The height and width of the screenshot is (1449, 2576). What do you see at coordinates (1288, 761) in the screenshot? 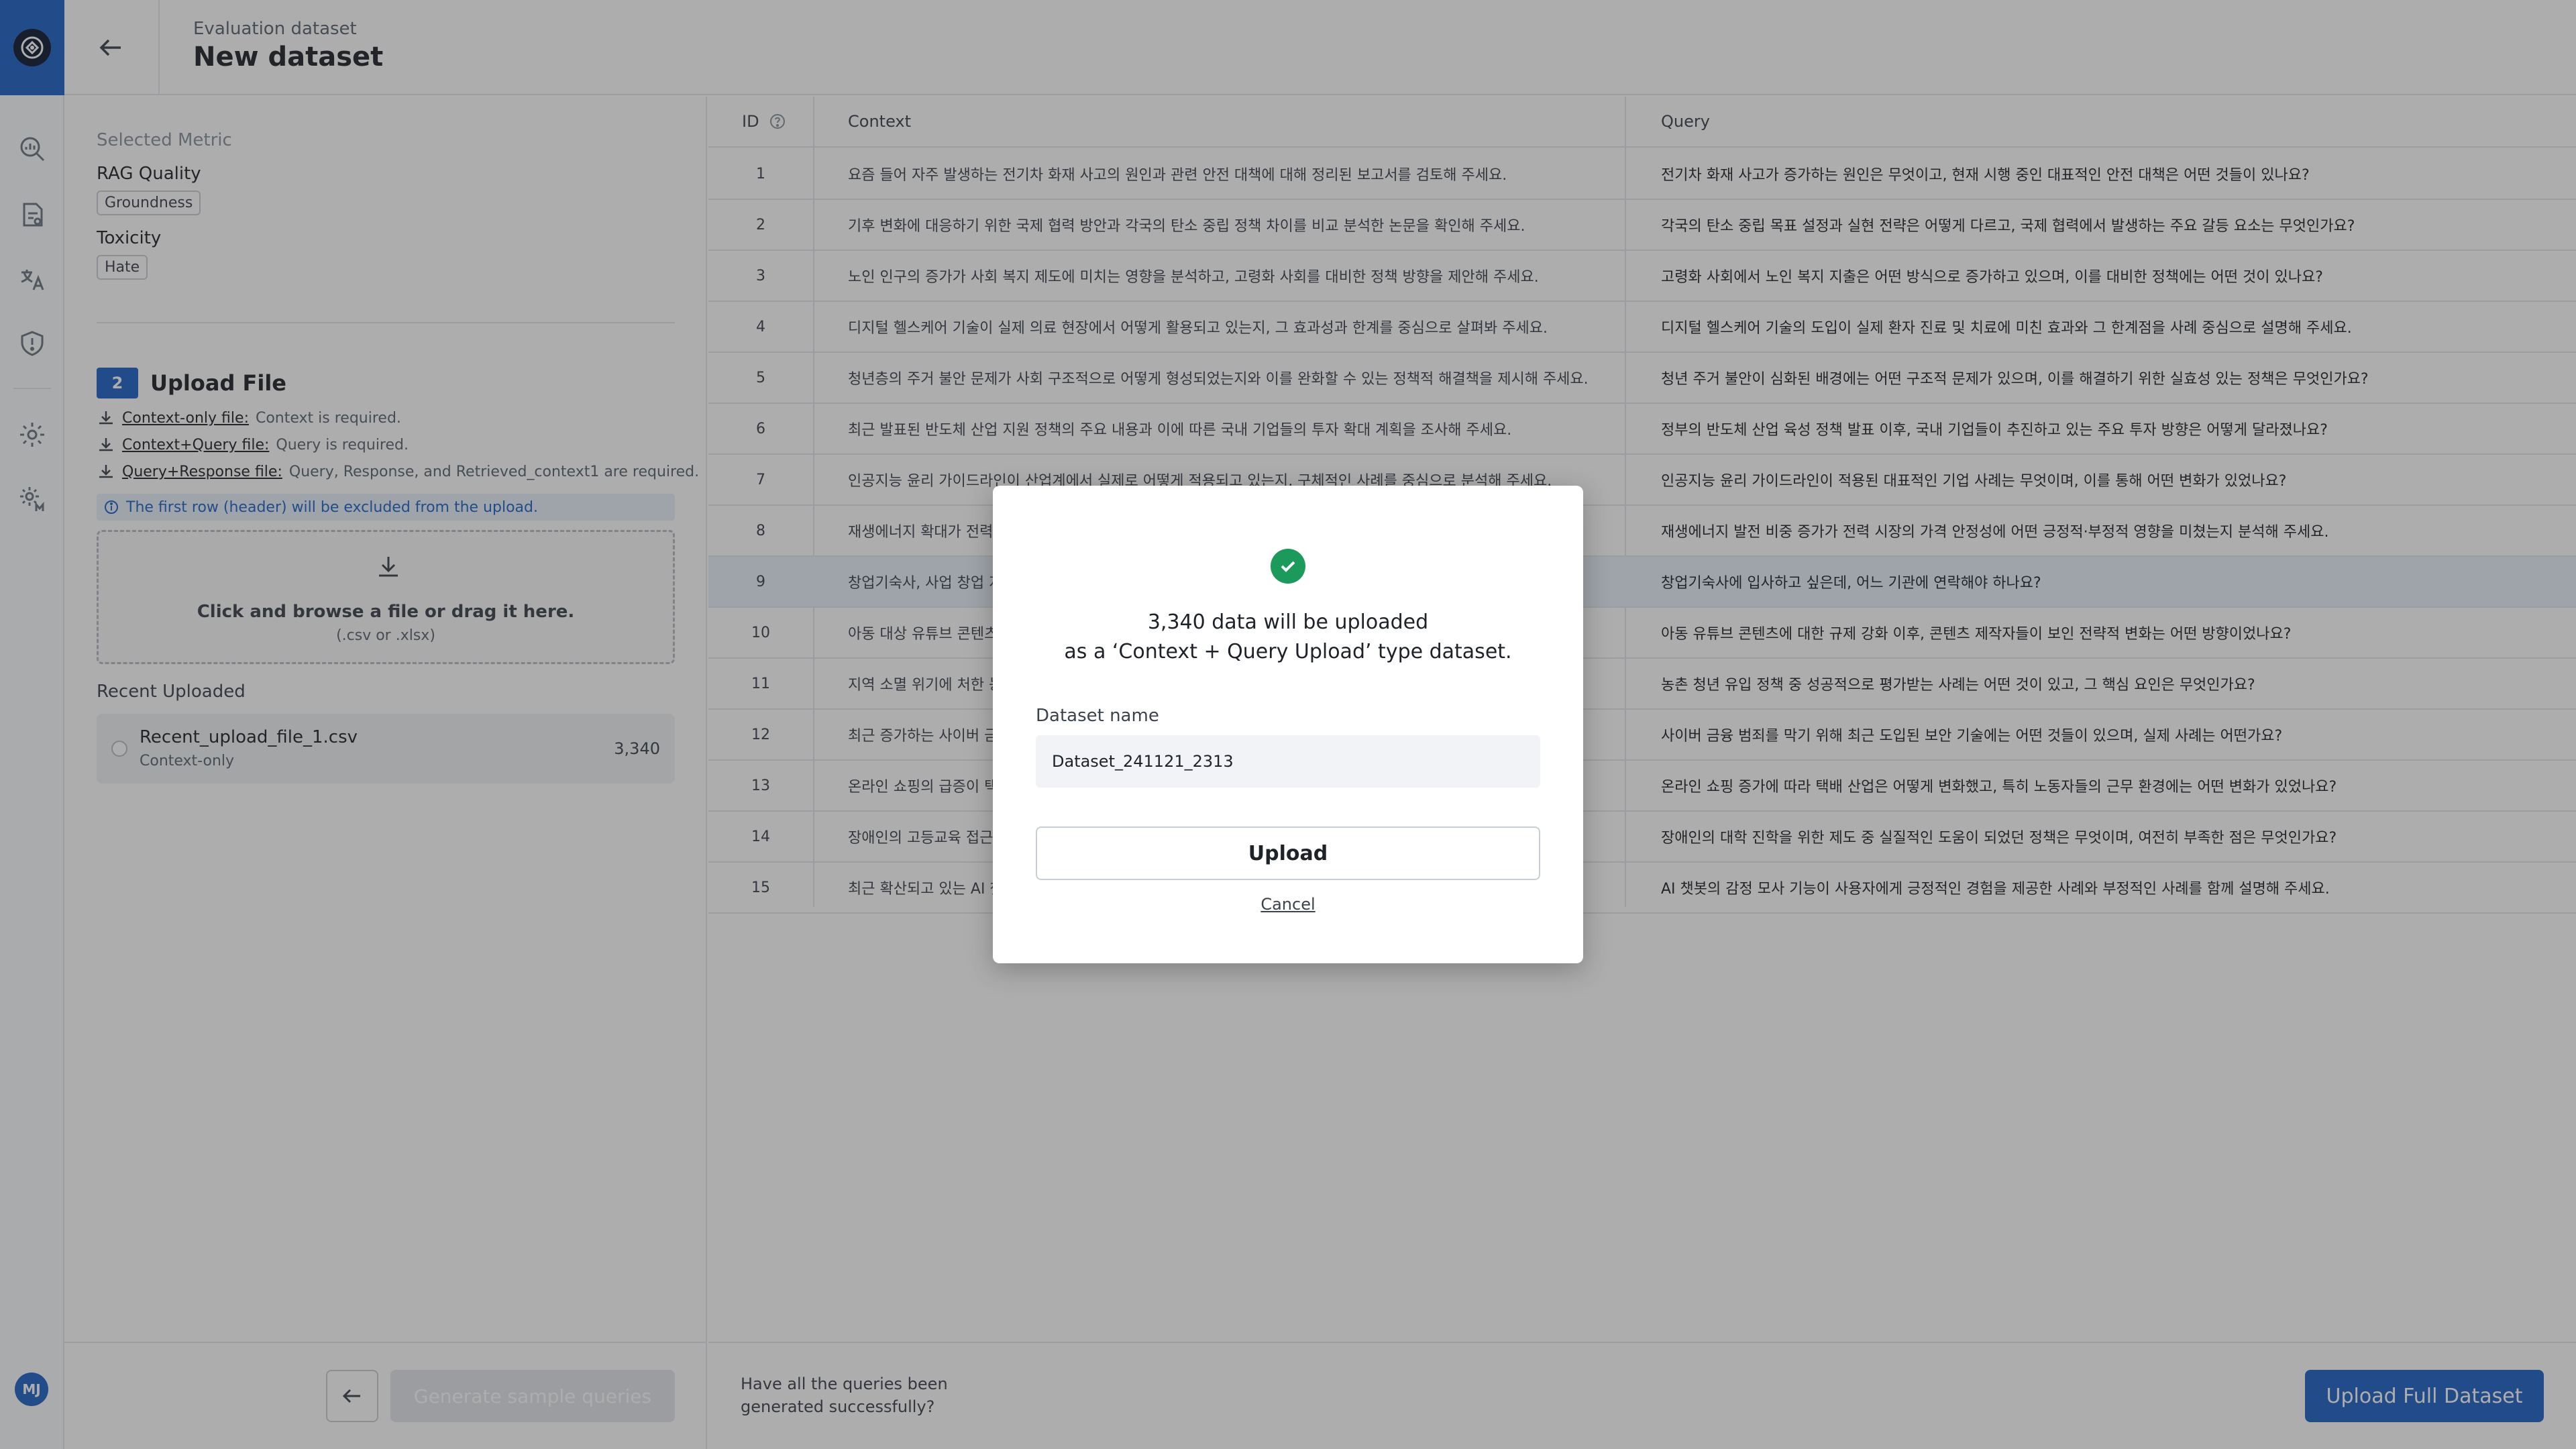
I see `dataset-name-input` at bounding box center [1288, 761].